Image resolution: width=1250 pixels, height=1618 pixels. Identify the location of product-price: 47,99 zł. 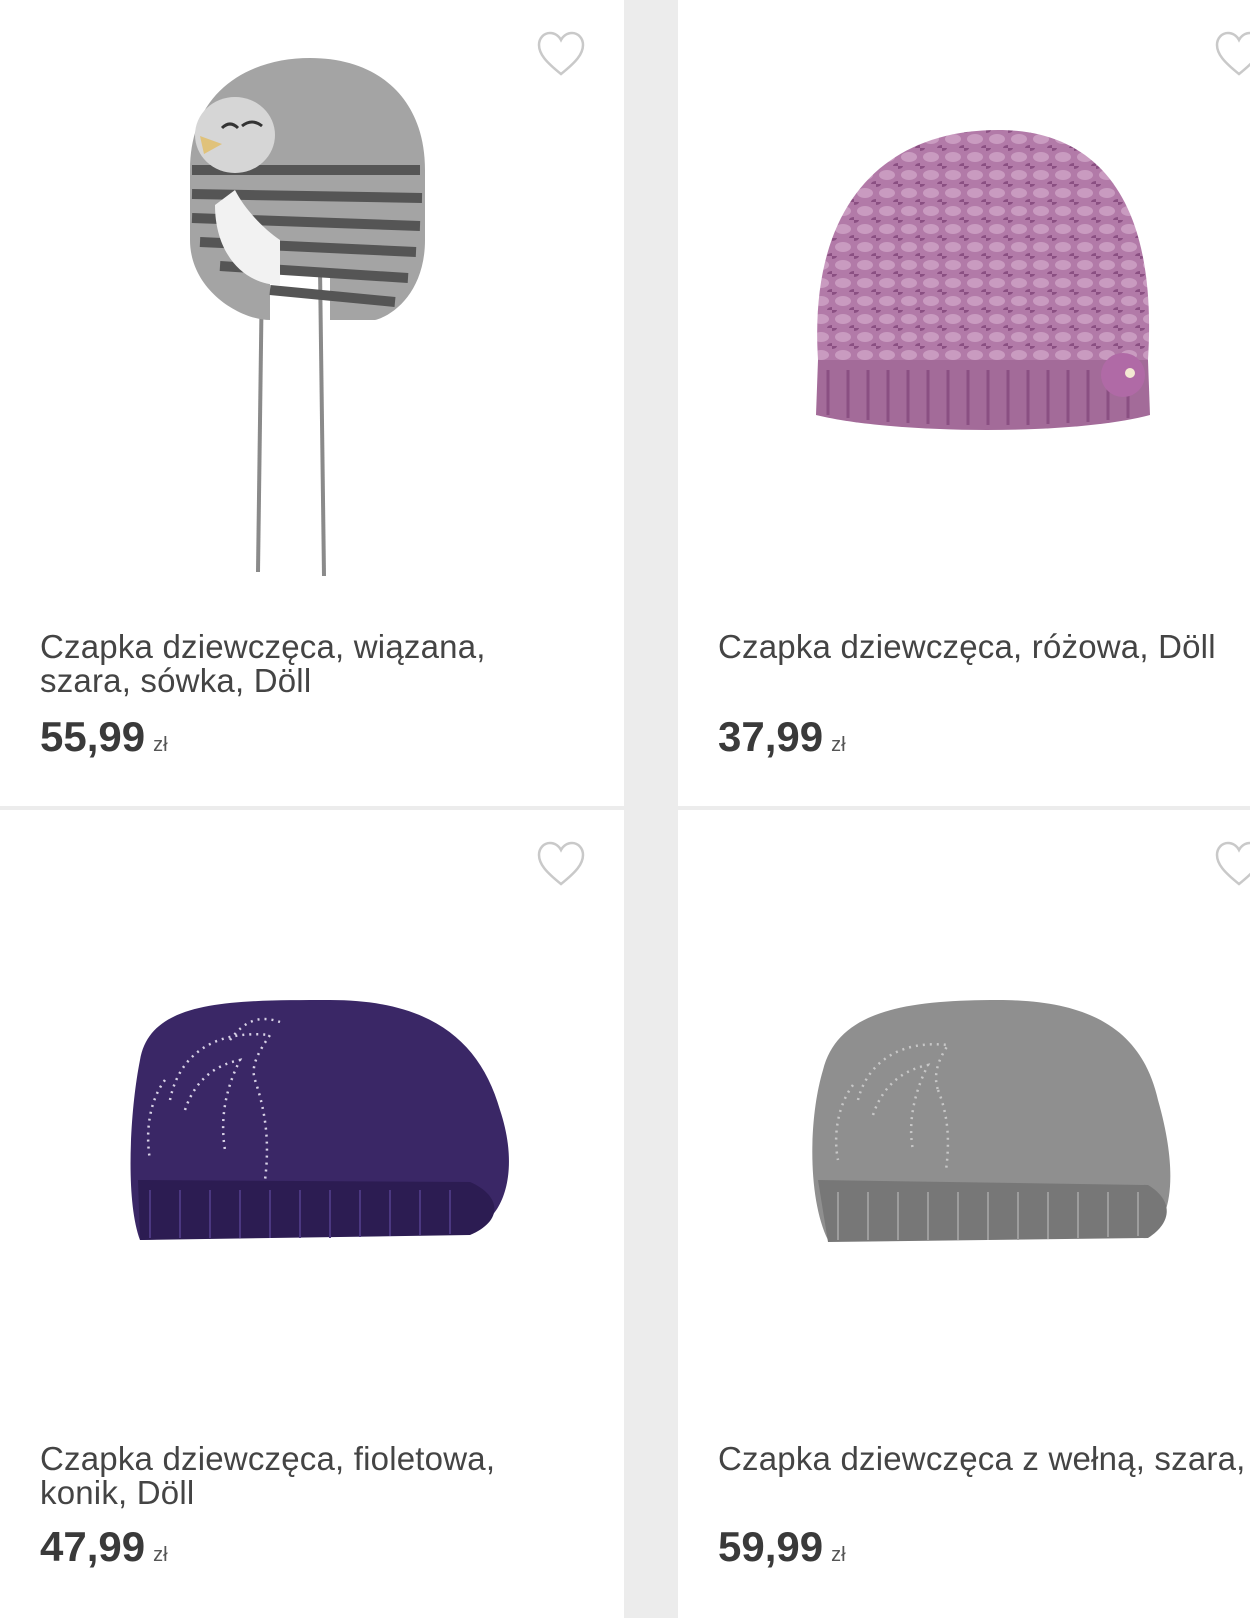
(104, 1551).